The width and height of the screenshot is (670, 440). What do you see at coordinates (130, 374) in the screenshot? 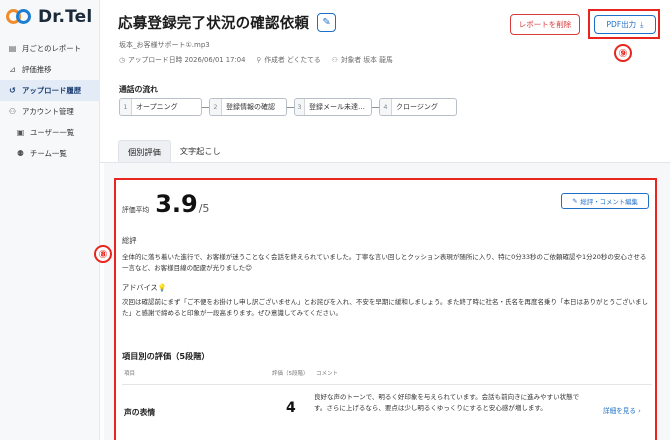
I see `column-header-item: 項目` at bounding box center [130, 374].